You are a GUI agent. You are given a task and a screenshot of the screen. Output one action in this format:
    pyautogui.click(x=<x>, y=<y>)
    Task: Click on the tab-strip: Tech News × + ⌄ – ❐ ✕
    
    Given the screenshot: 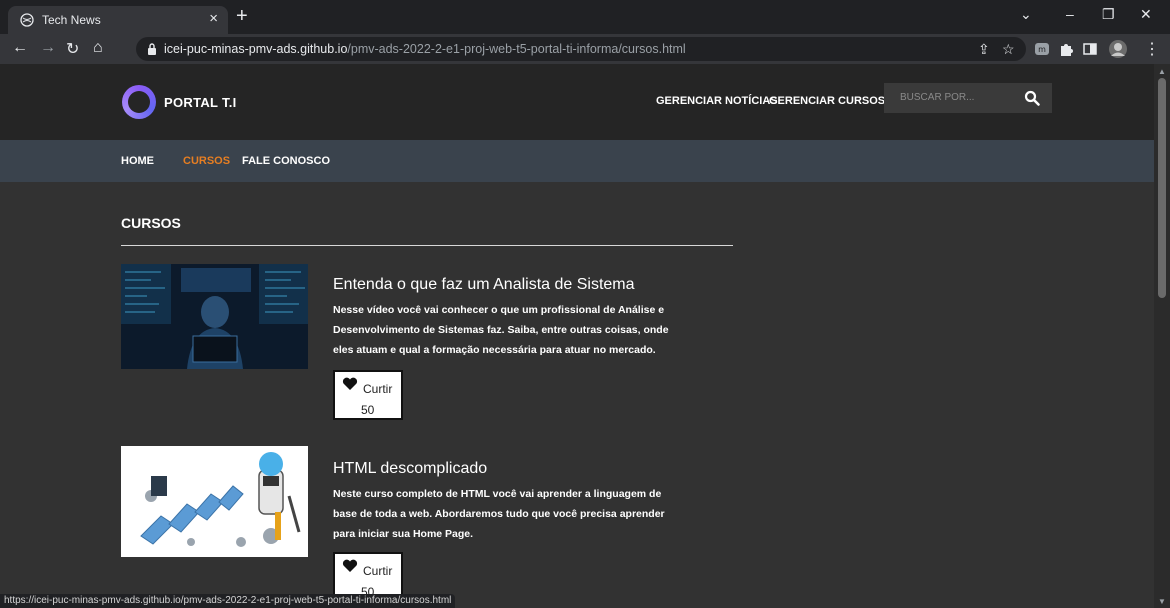 What is the action you would take?
    pyautogui.click(x=585, y=17)
    